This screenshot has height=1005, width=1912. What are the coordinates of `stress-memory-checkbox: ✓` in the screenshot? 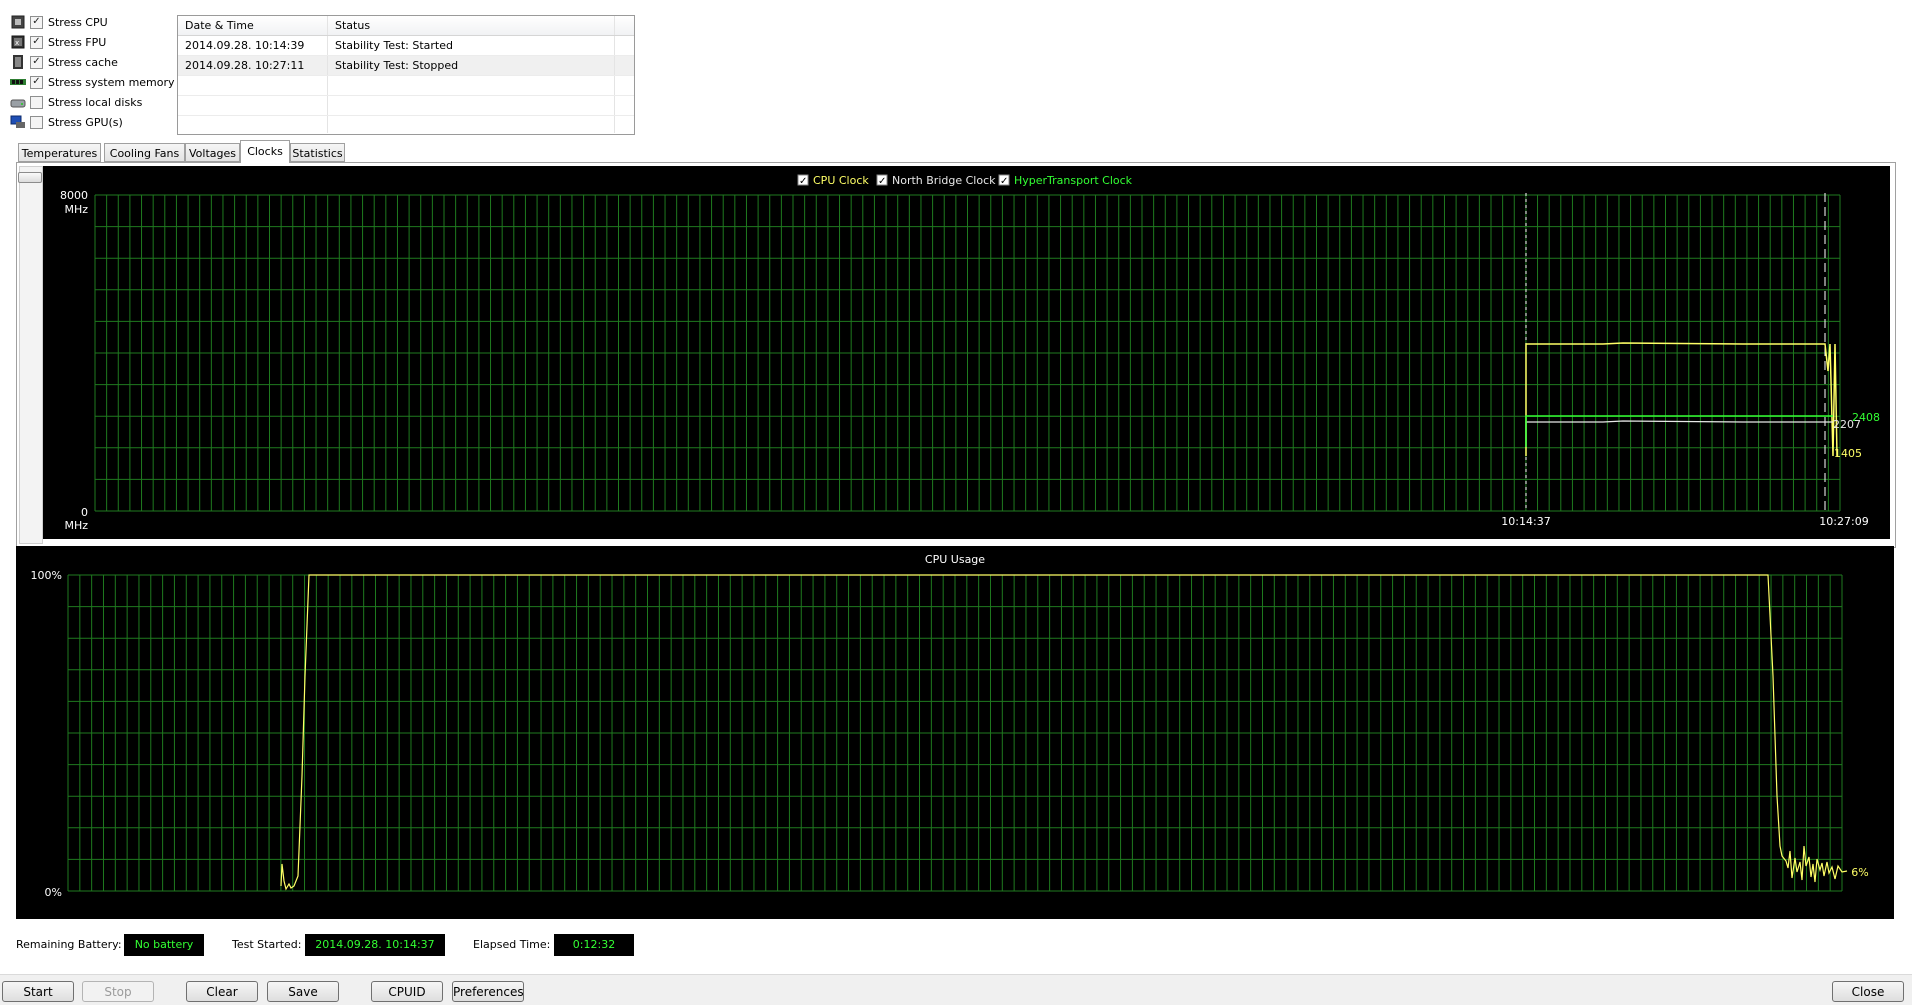 It's located at (36, 82).